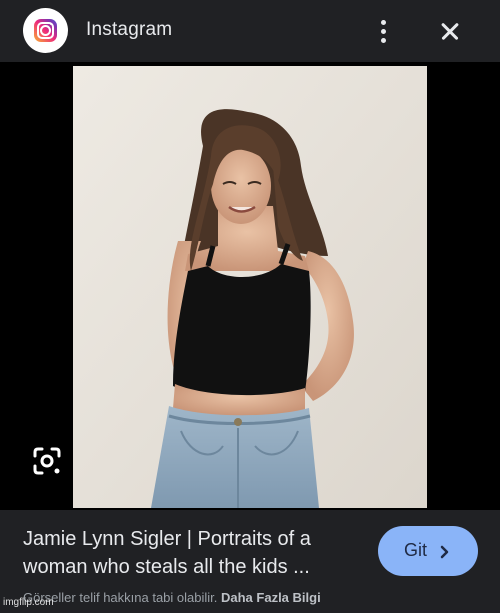 The image size is (500, 613). I want to click on watermark: imgflip.com, so click(28, 602).